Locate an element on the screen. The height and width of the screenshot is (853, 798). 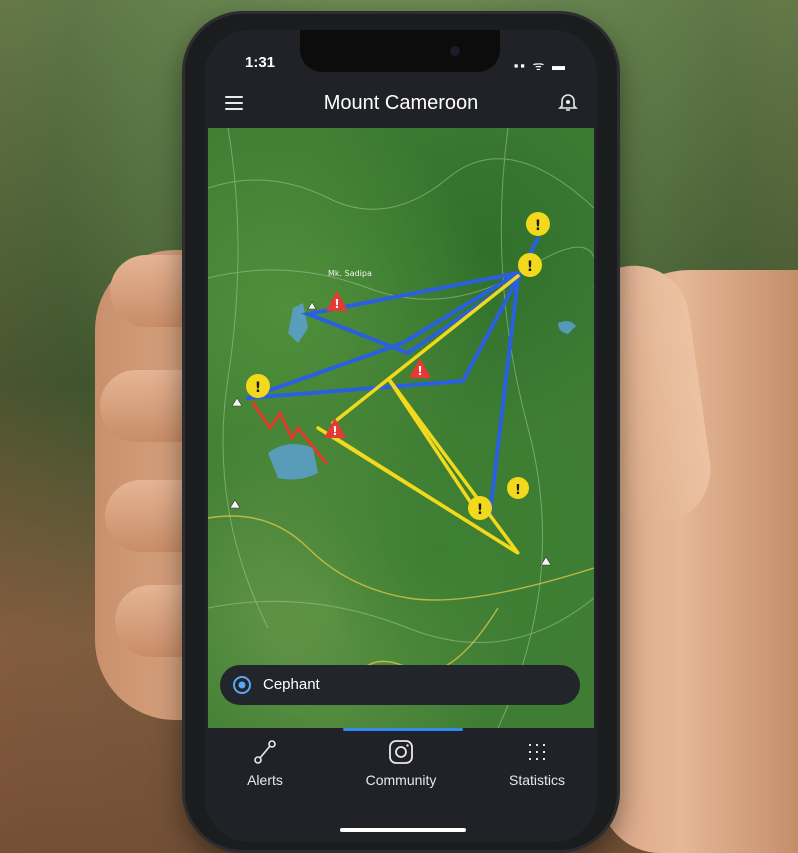
tab-bar: Alerts Community Statistics is located at coordinates (401, 785).